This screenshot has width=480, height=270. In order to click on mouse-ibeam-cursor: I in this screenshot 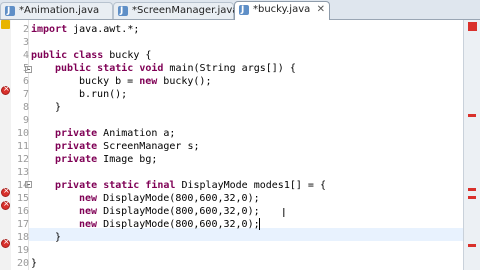, I will do `click(284, 213)`.